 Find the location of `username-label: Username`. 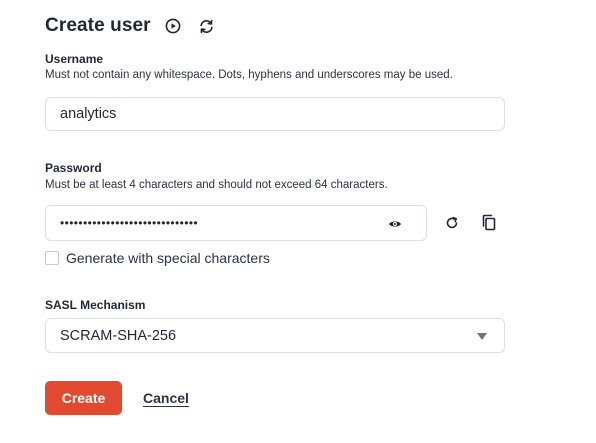

username-label: Username is located at coordinates (74, 59).